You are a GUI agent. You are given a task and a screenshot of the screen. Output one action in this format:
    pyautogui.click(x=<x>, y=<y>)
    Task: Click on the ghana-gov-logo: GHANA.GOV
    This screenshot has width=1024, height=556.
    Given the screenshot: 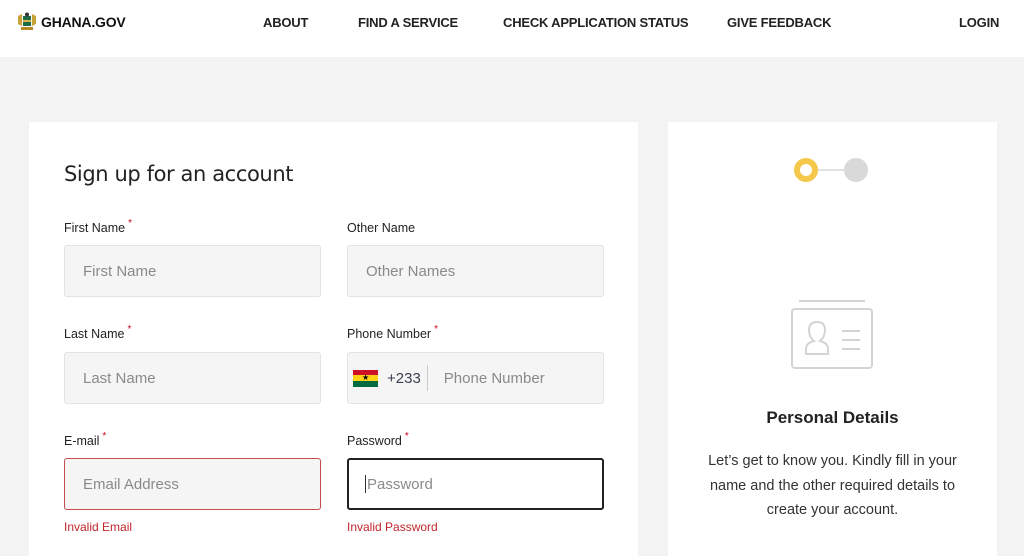 What is the action you would take?
    pyautogui.click(x=71, y=22)
    